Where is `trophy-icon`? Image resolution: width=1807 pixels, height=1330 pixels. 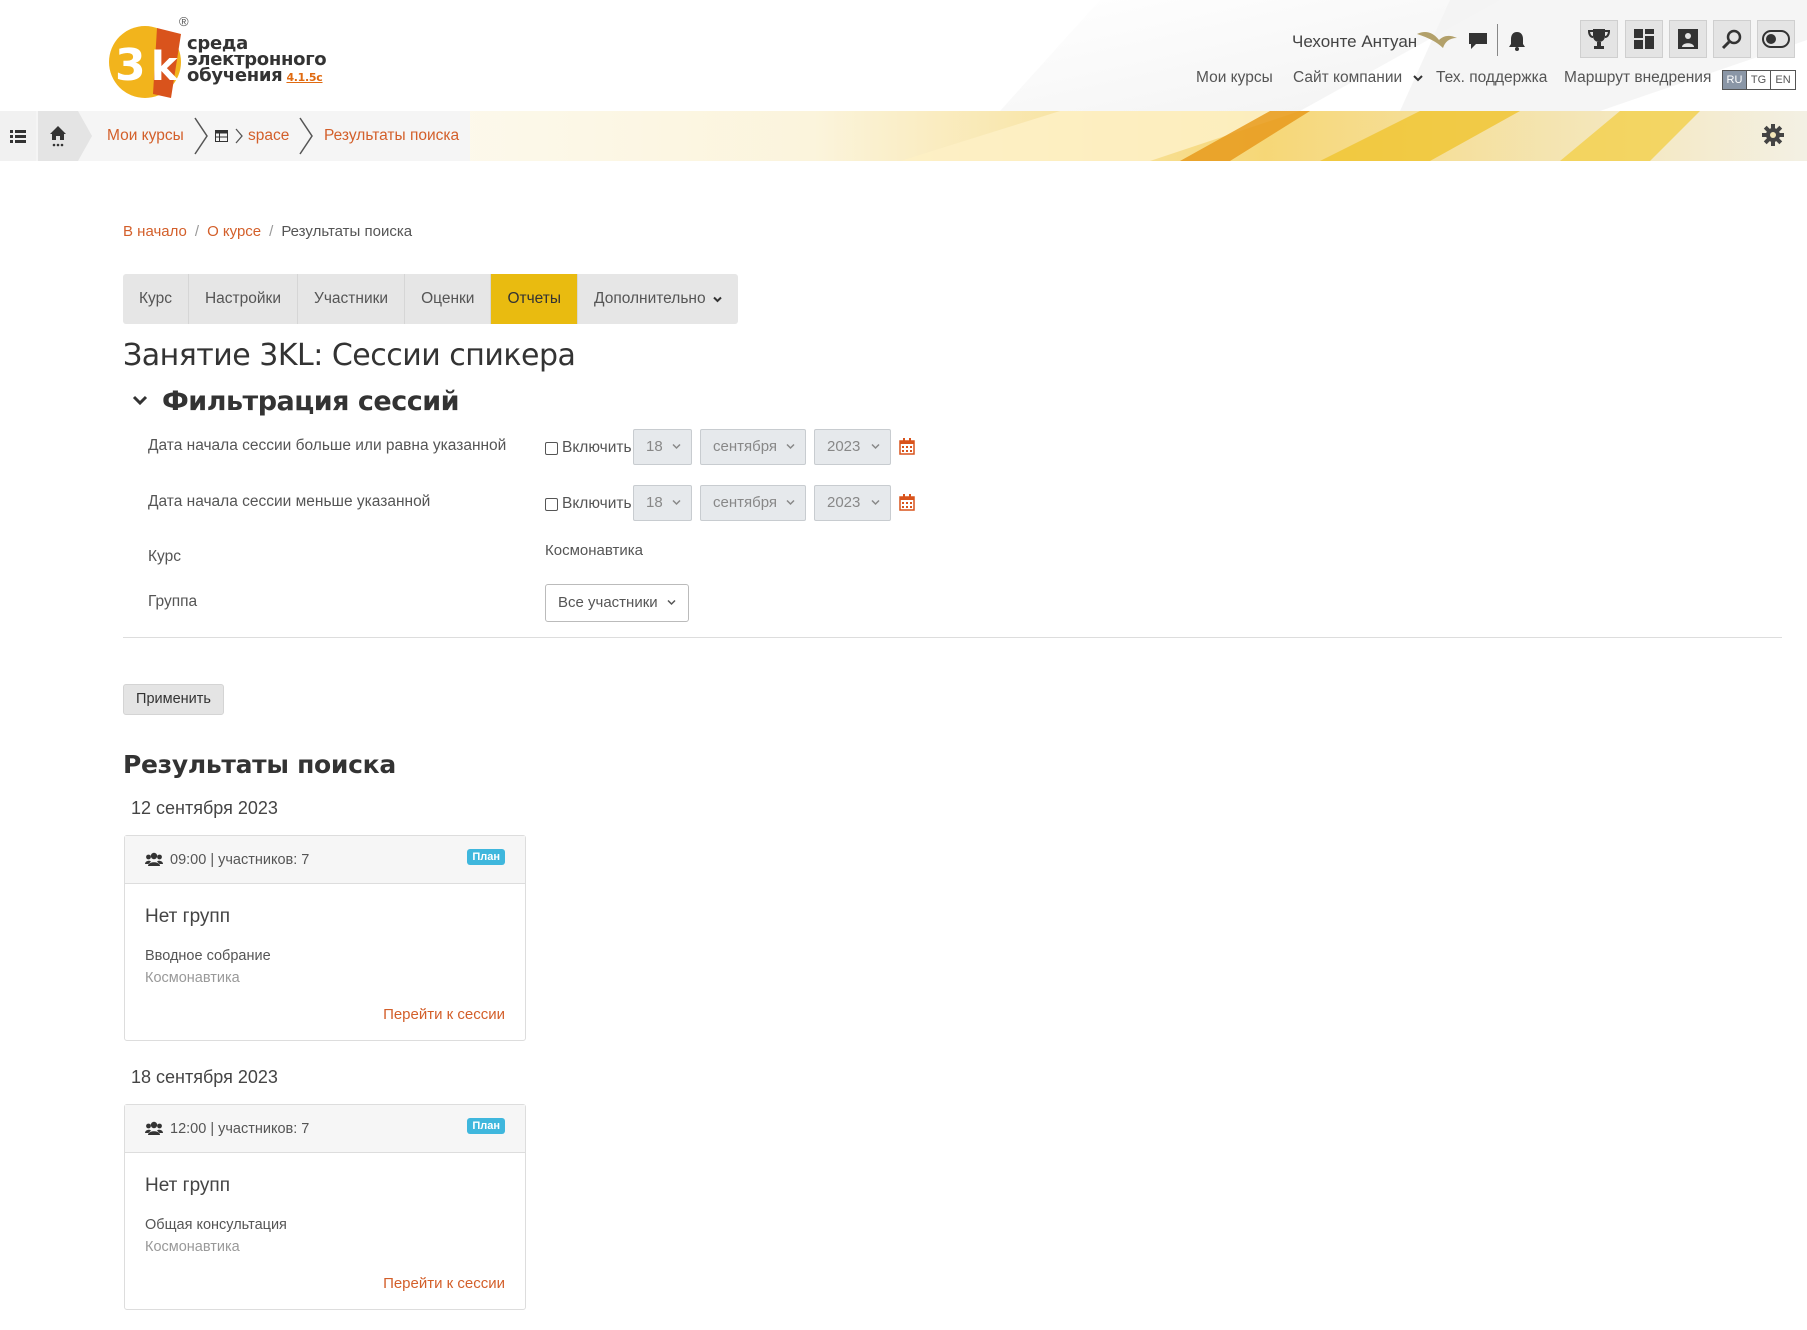 trophy-icon is located at coordinates (1599, 39).